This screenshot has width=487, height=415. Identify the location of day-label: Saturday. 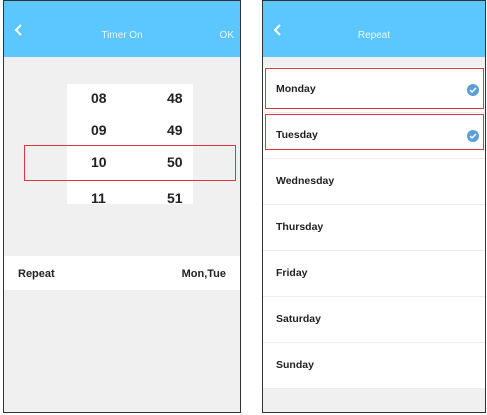
(298, 319).